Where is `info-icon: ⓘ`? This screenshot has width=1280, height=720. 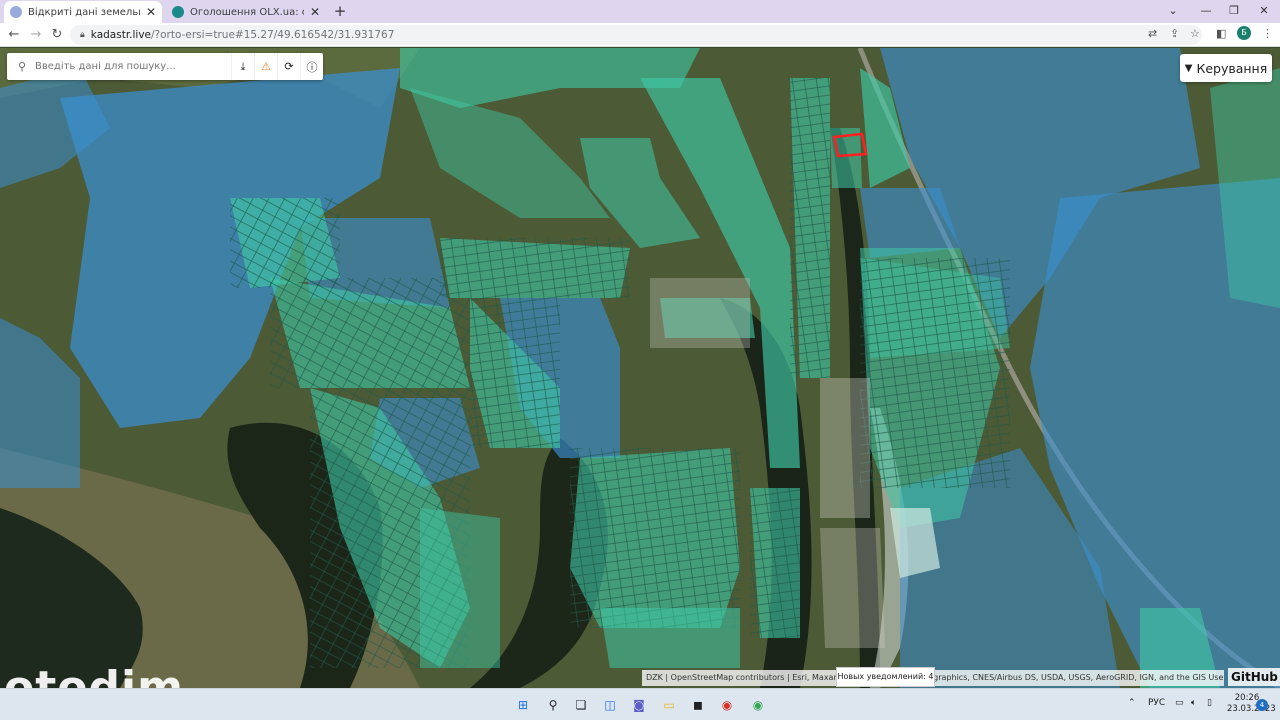
info-icon: ⓘ is located at coordinates (311, 66).